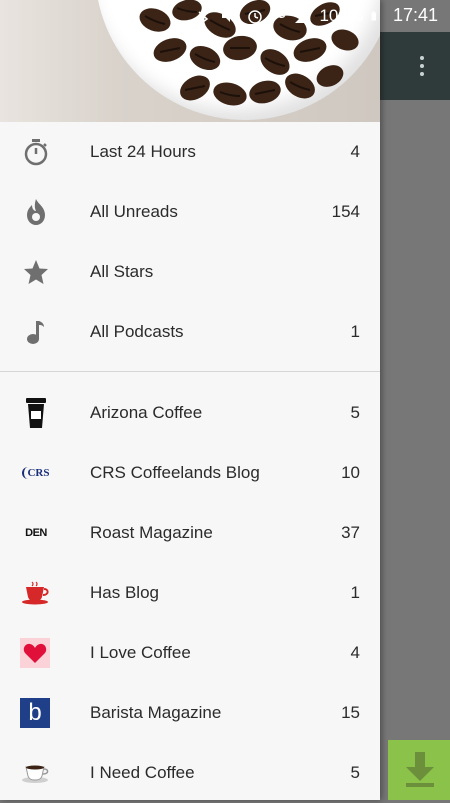  I want to click on crs-logo-text: CRS, so click(36, 473).